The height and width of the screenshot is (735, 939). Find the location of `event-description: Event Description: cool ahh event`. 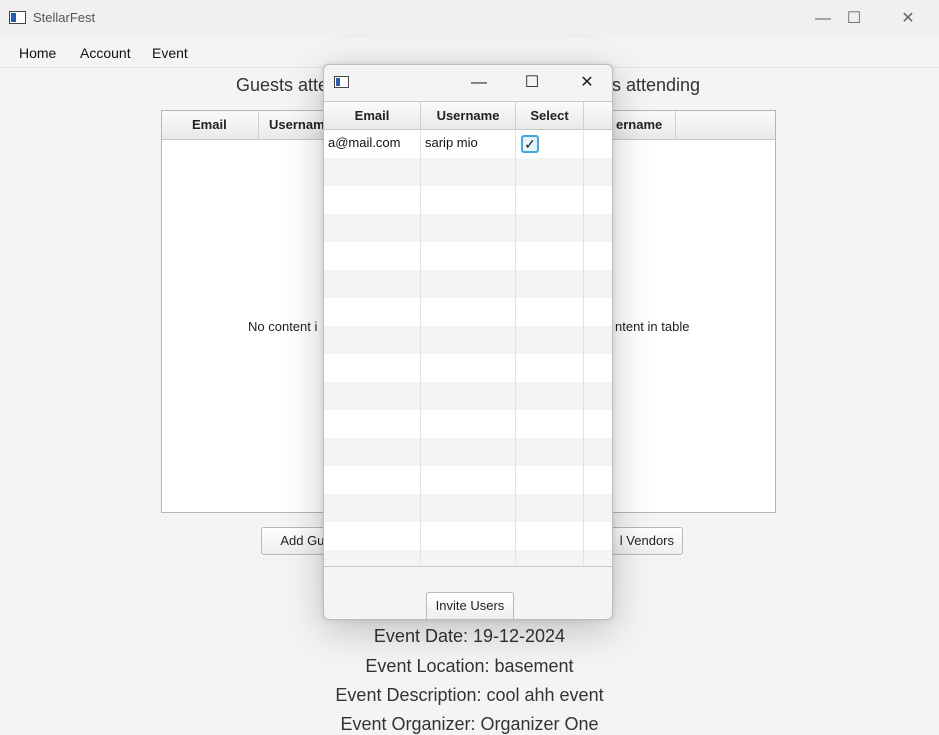

event-description: Event Description: cool ahh event is located at coordinates (469, 695).